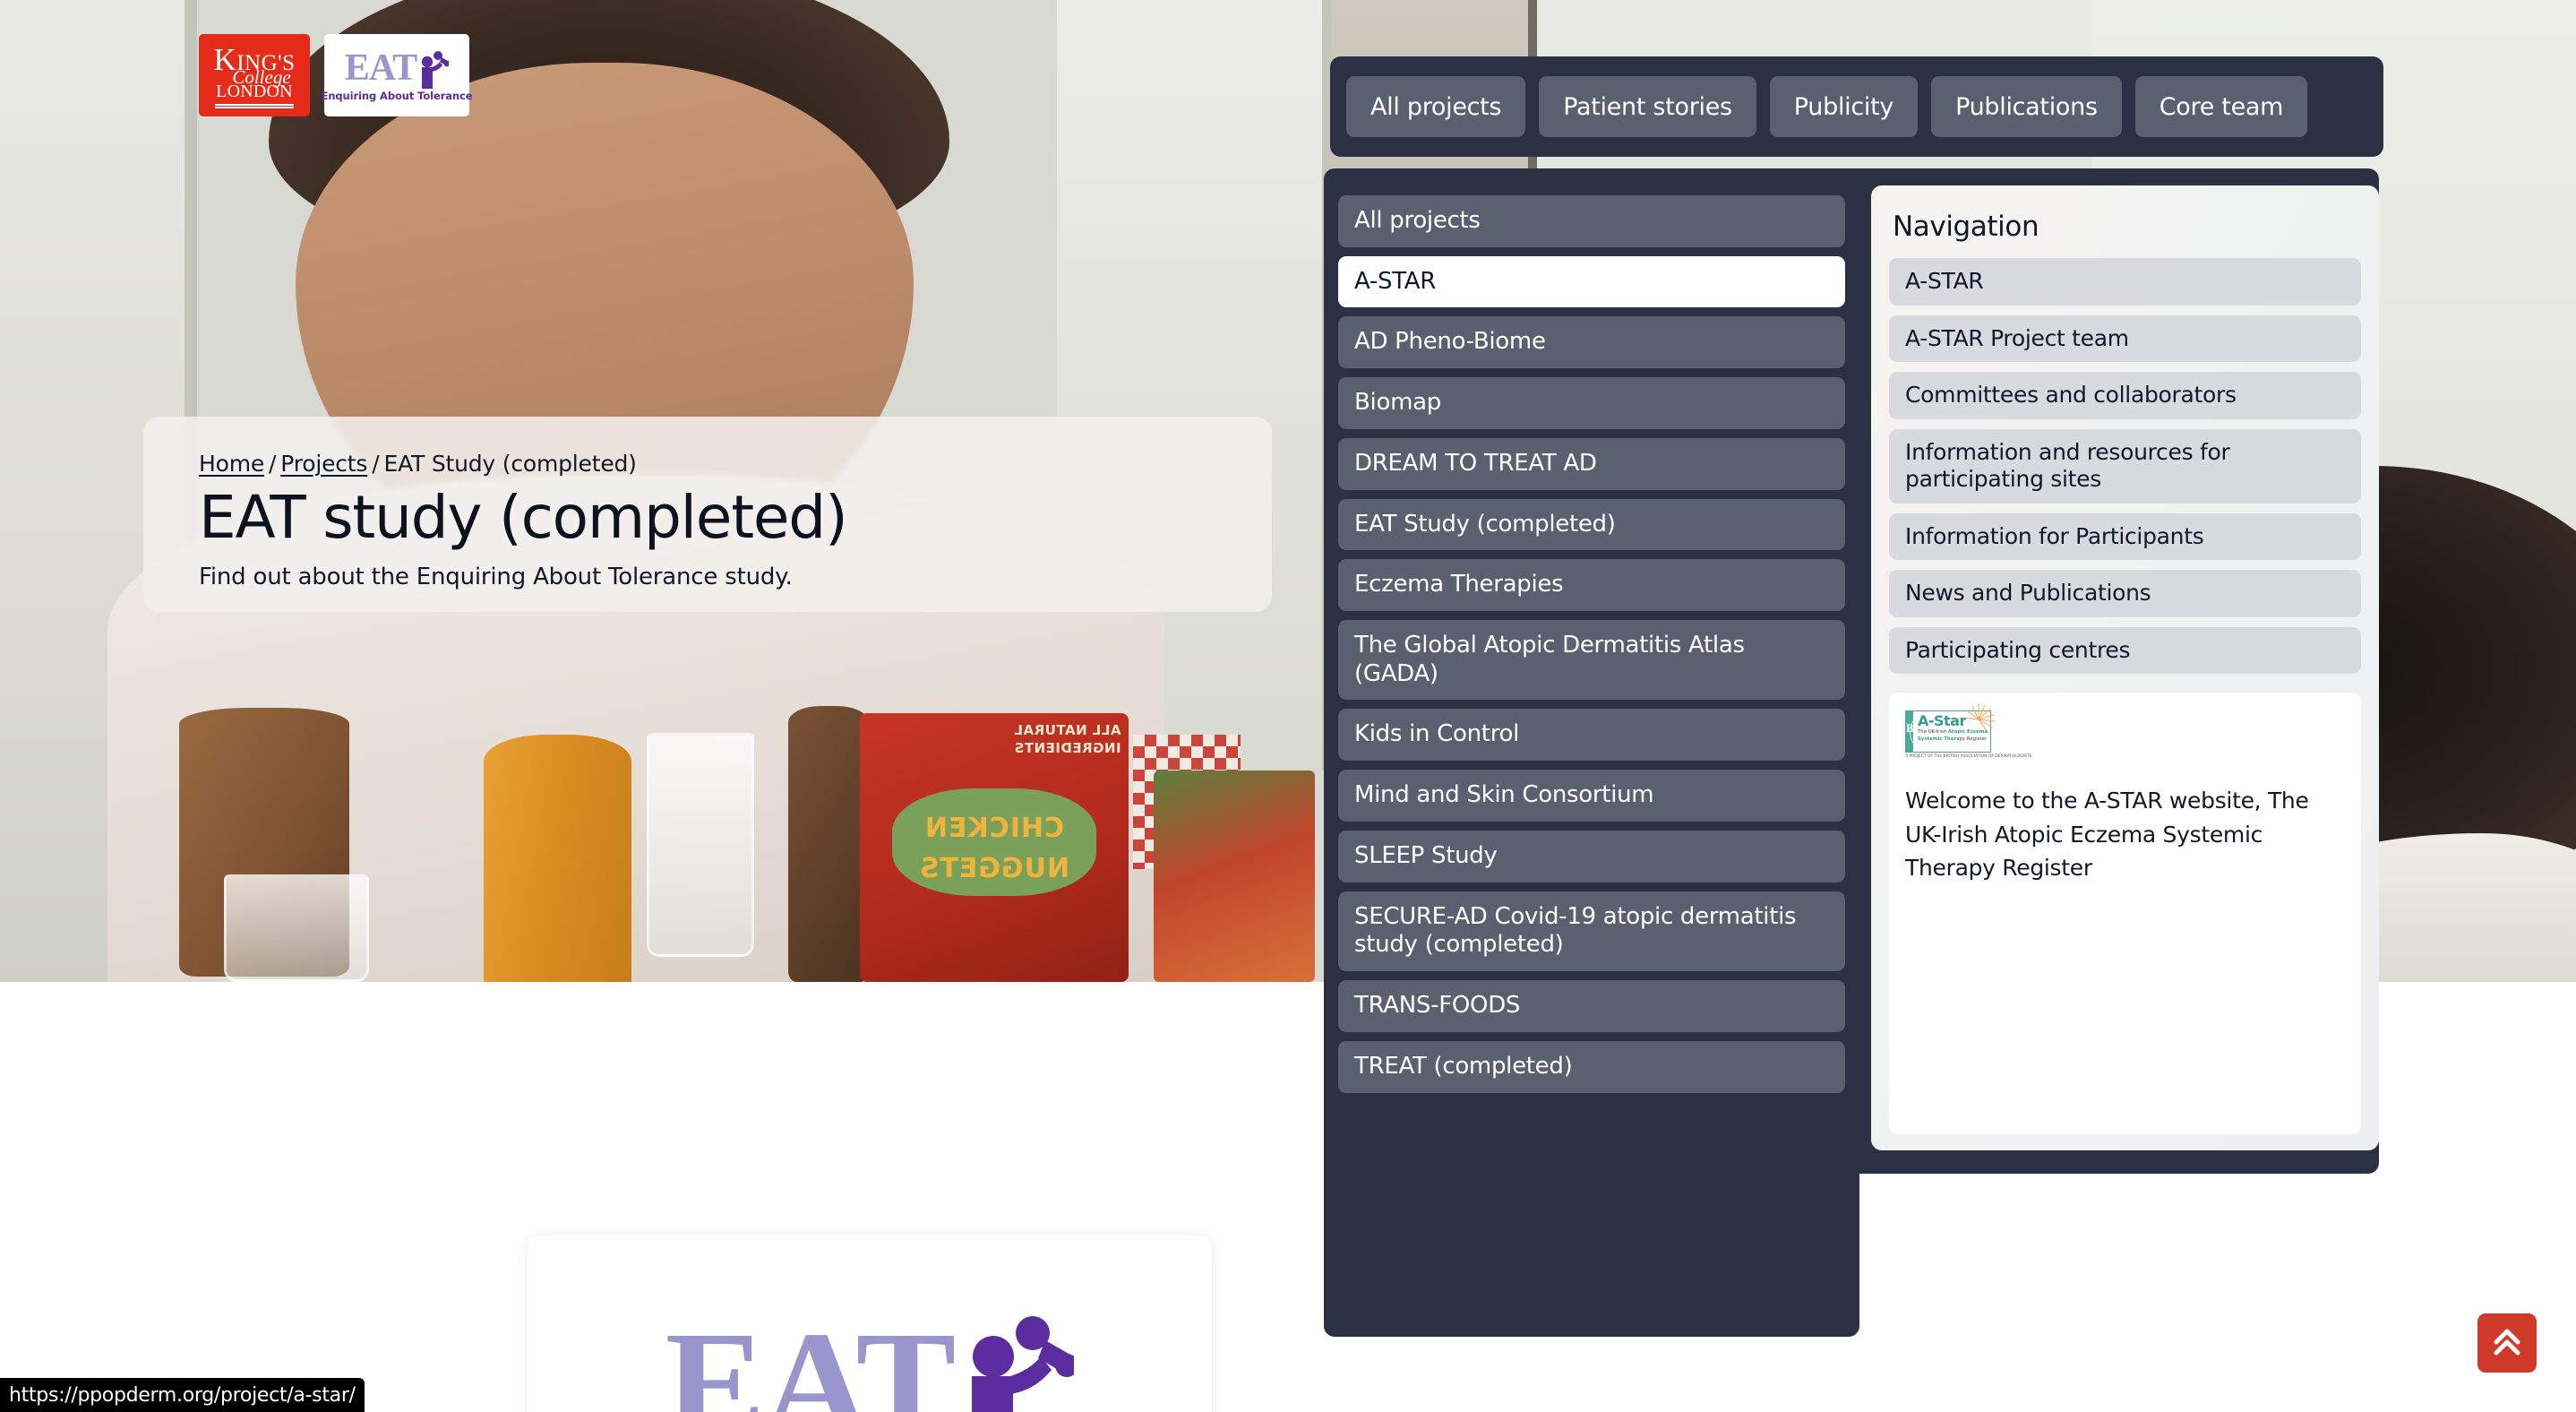 Image resolution: width=2576 pixels, height=1412 pixels. I want to click on a-star-logo-subline-2: Systemic Therapy Register, so click(1953, 739).